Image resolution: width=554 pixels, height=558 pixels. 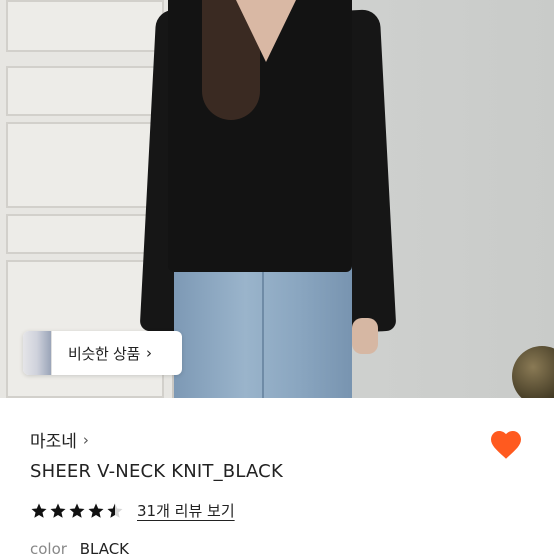 I want to click on brand-link: 마조네 ›, so click(x=59, y=440).